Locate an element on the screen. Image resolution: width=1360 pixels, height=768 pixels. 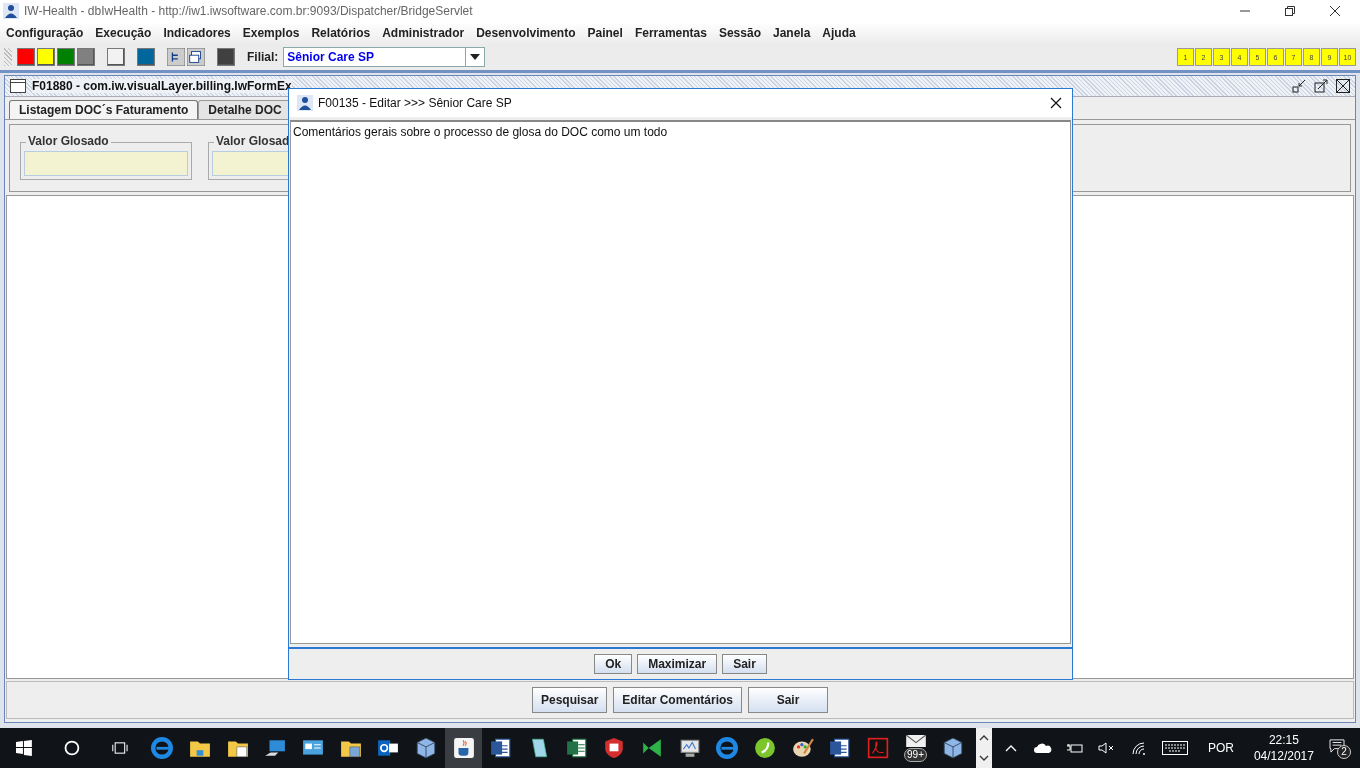
window-icon is located at coordinates (18, 86).